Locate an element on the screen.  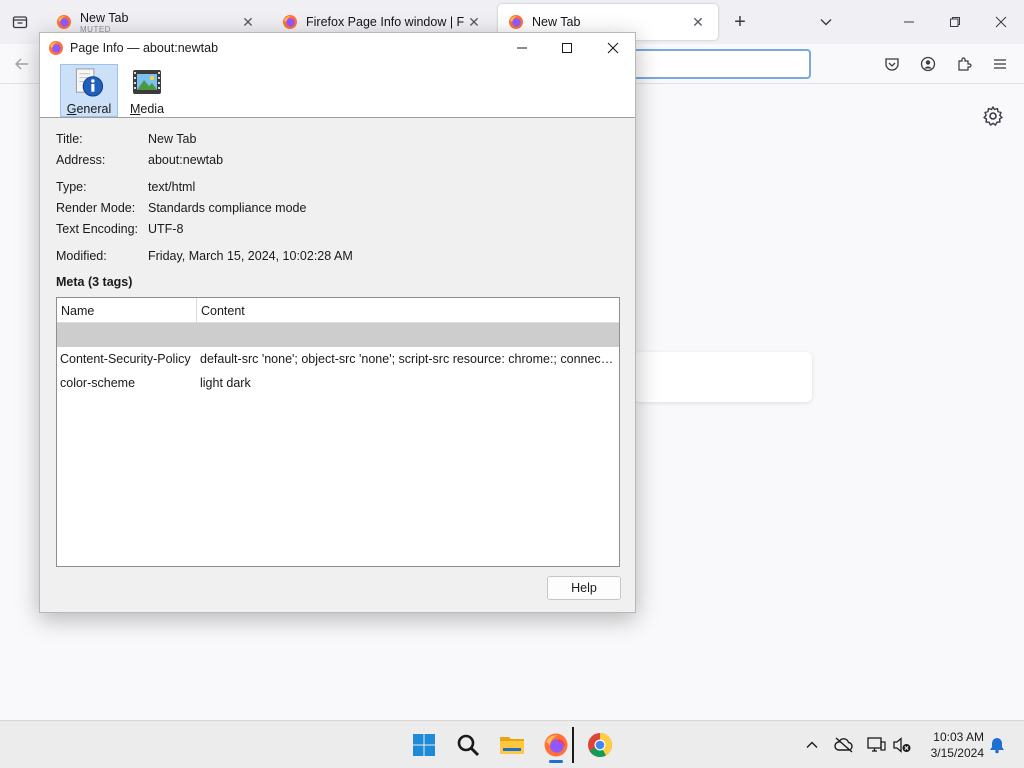
cloud-offline-icon is located at coordinates (843, 745).